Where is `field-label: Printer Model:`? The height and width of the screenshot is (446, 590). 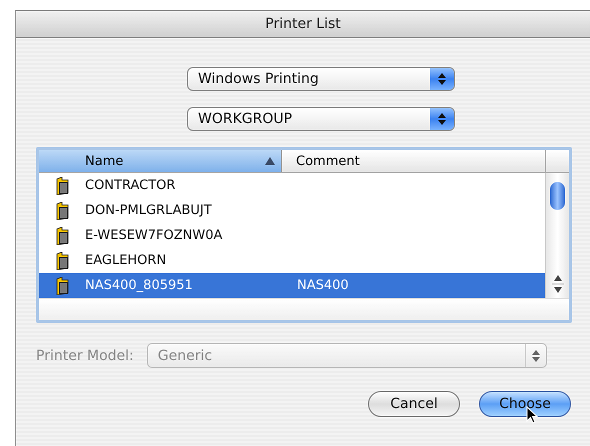 field-label: Printer Model: is located at coordinates (85, 356).